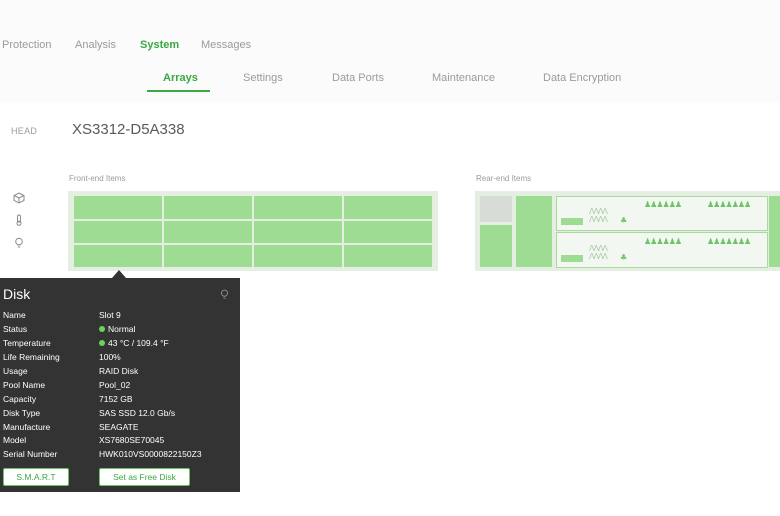  Describe the element at coordinates (27, 45) in the screenshot. I see `nav-protection: Protection` at that location.